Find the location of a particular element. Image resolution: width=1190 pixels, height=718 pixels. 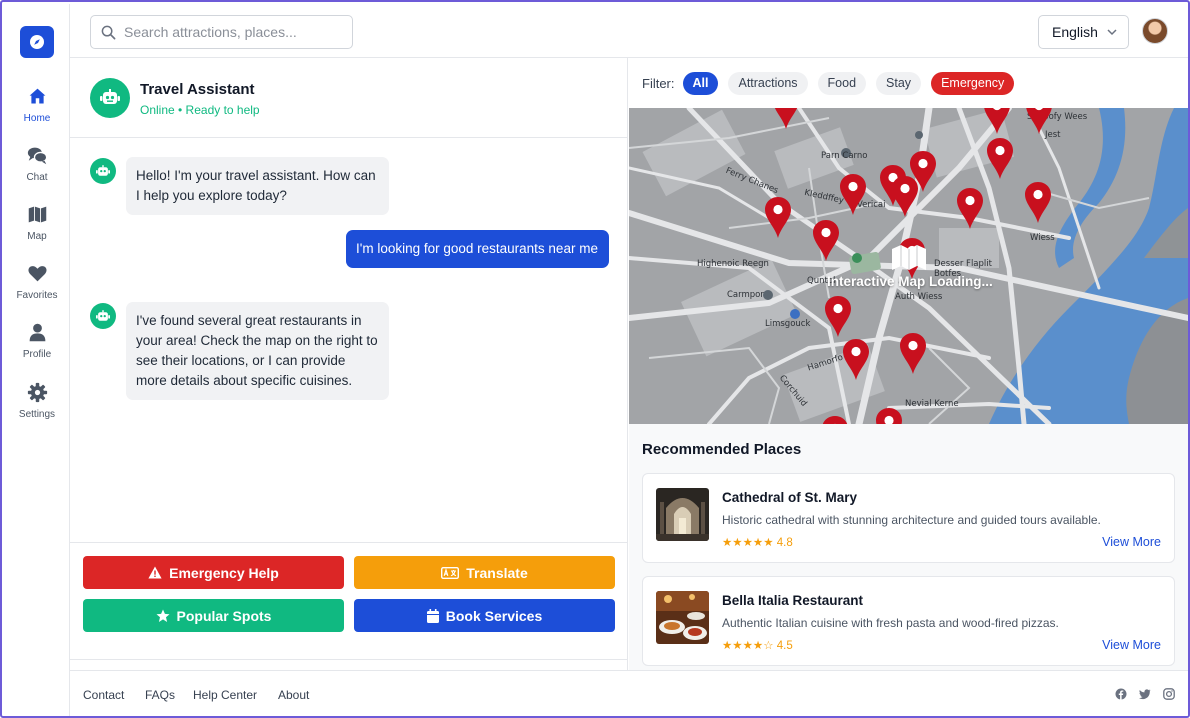

emergency-help-label: Emergency Help is located at coordinates (224, 572).